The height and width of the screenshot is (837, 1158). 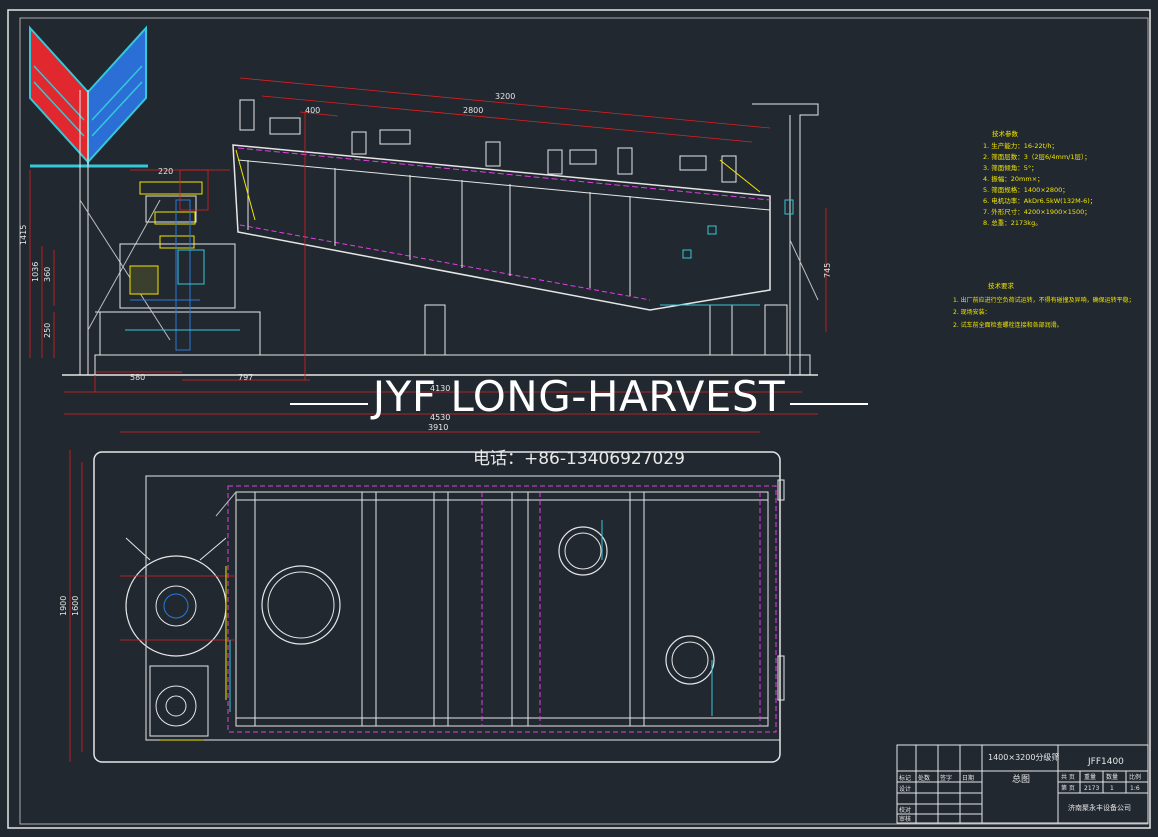 I want to click on tech-spec-item: 8. 总重：2173kg。, so click(x=1012, y=222).